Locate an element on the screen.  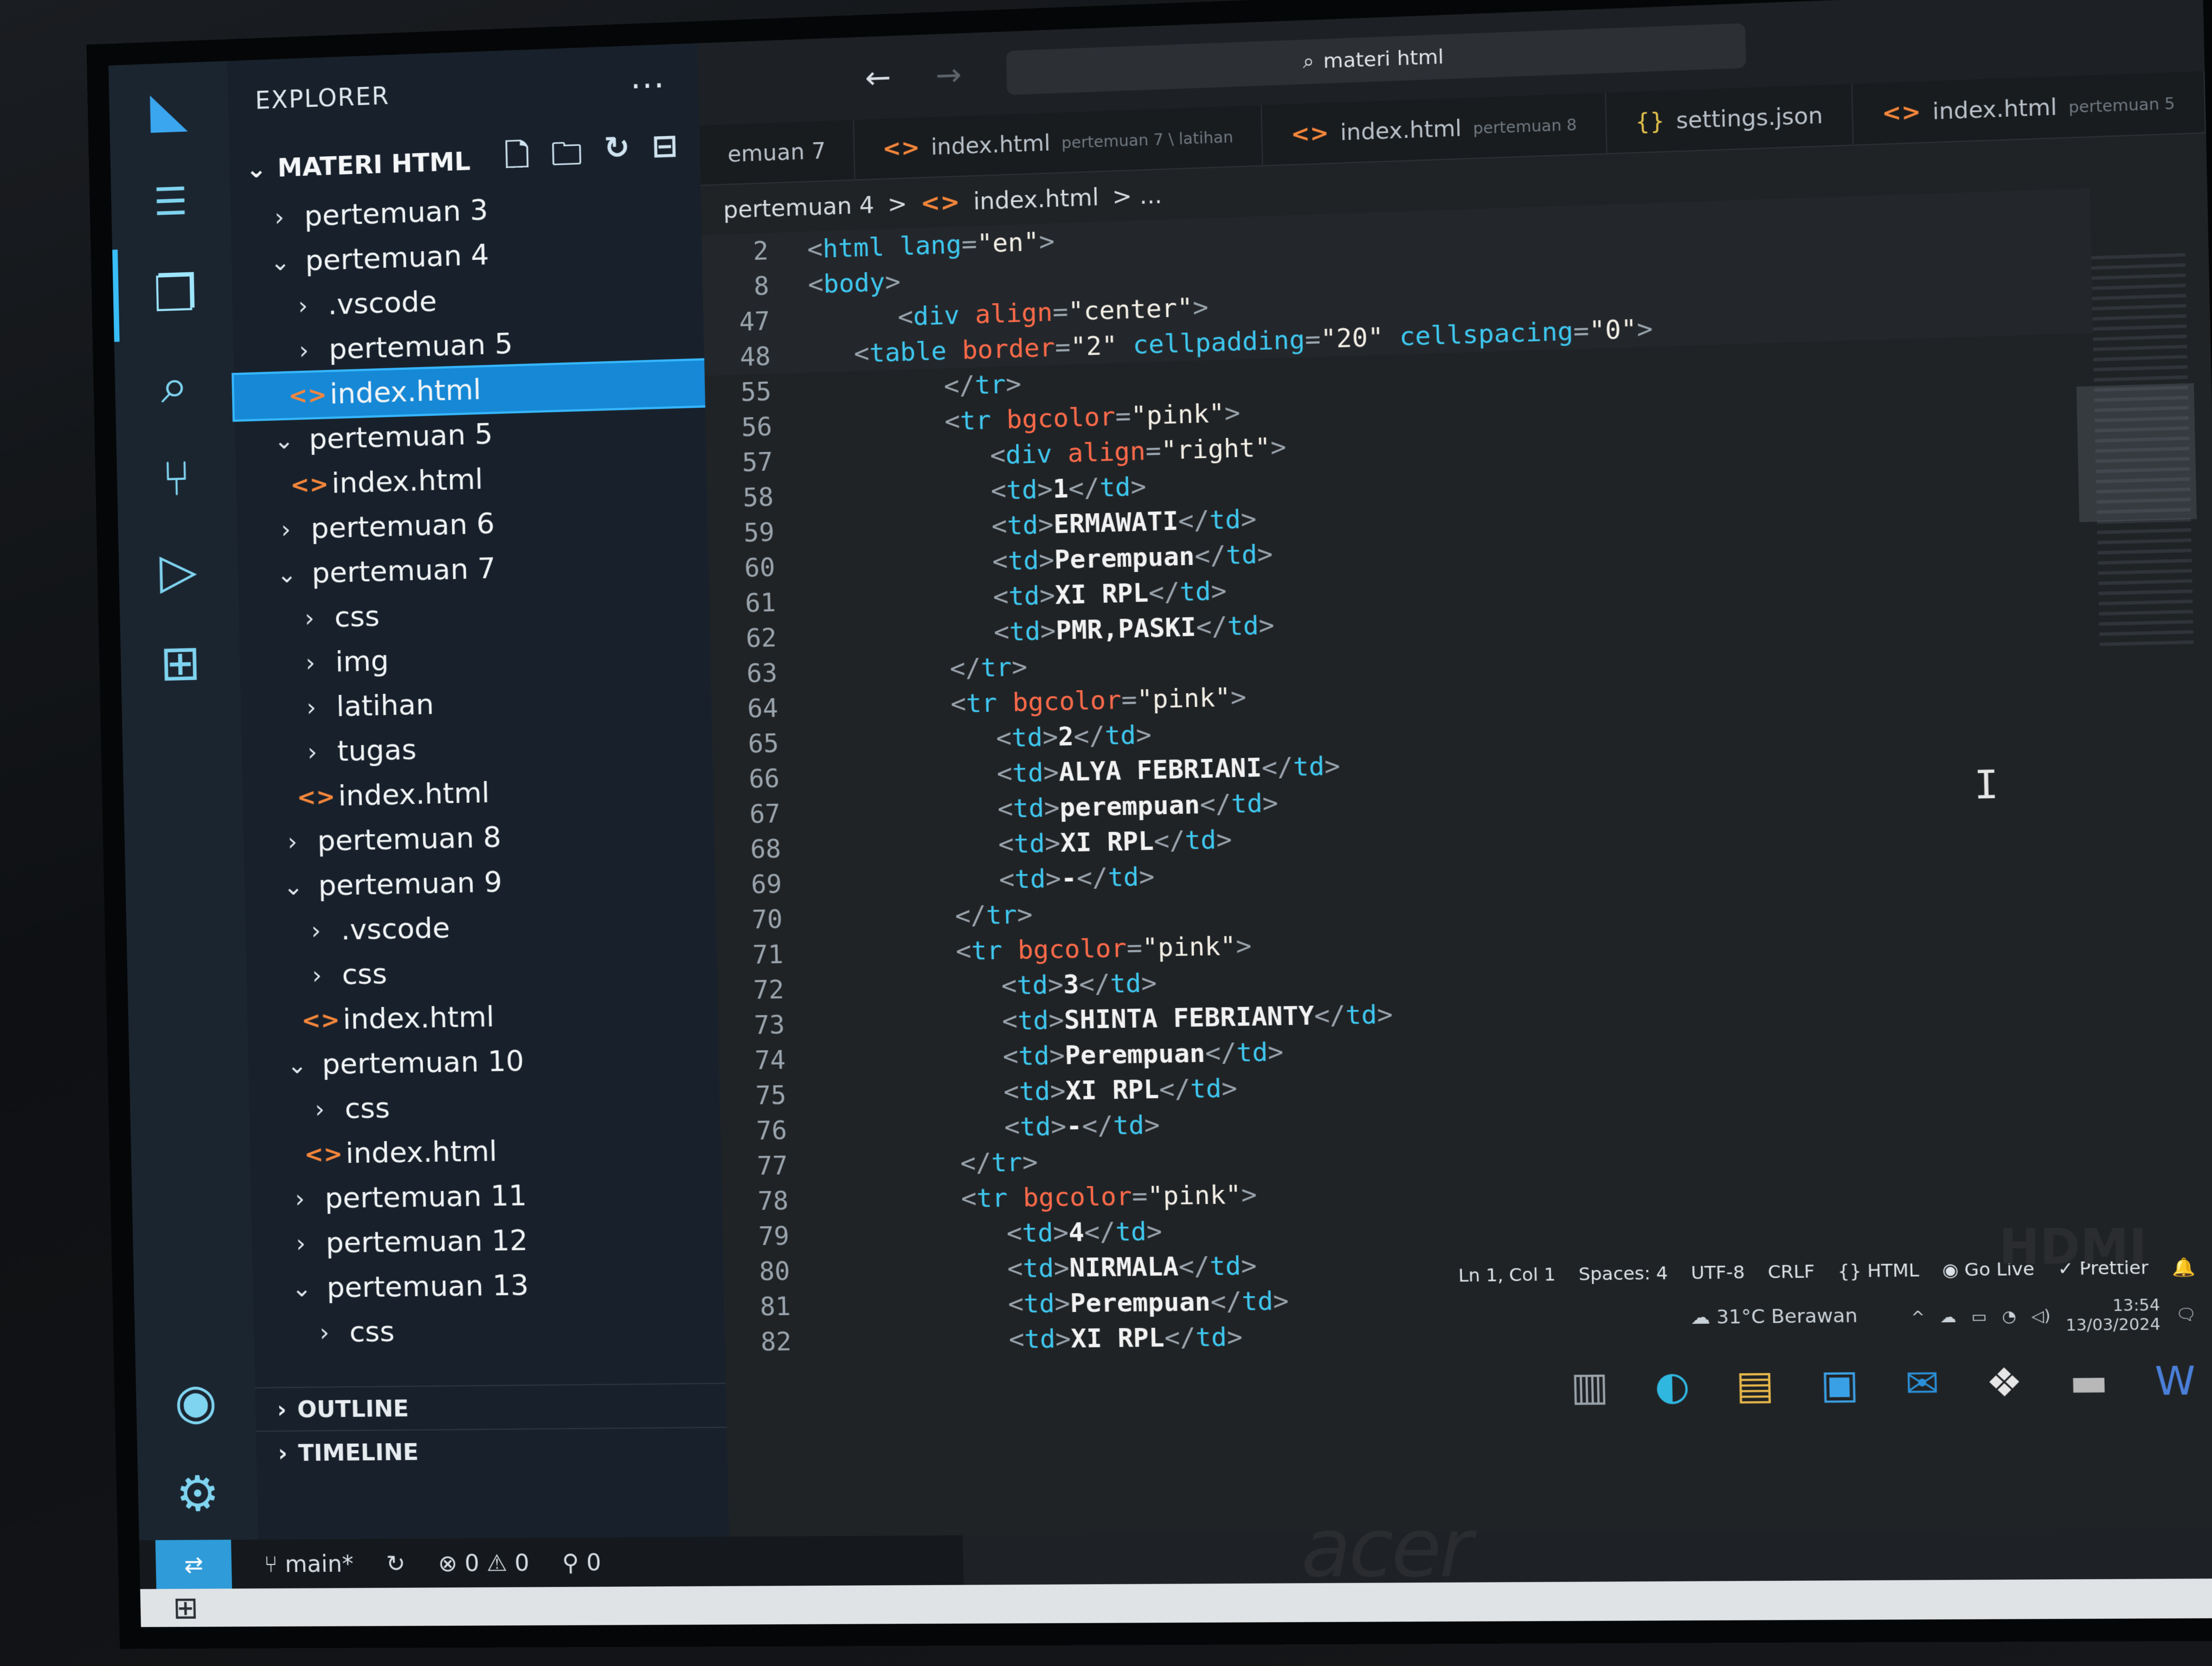
editor-tab: <> index.html pertemuan 8 is located at coordinates (1434, 129).